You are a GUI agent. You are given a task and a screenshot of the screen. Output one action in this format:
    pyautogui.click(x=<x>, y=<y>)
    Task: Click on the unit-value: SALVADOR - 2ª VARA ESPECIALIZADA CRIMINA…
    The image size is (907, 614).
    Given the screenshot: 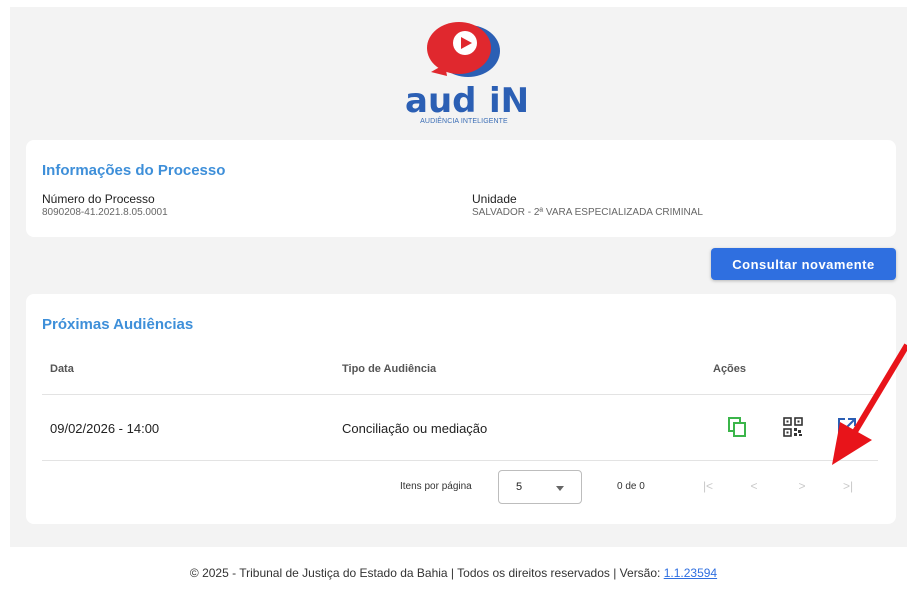 What is the action you would take?
    pyautogui.click(x=587, y=212)
    